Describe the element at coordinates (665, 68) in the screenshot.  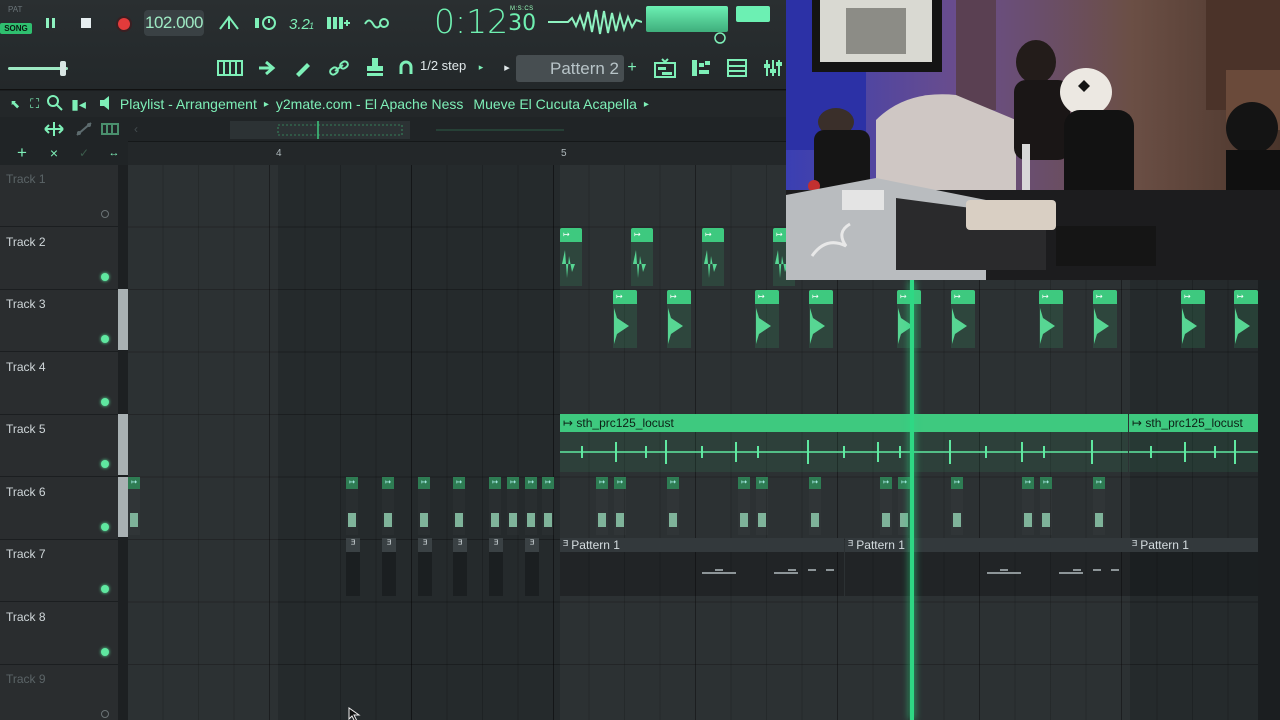
I see `playlist-icon` at that location.